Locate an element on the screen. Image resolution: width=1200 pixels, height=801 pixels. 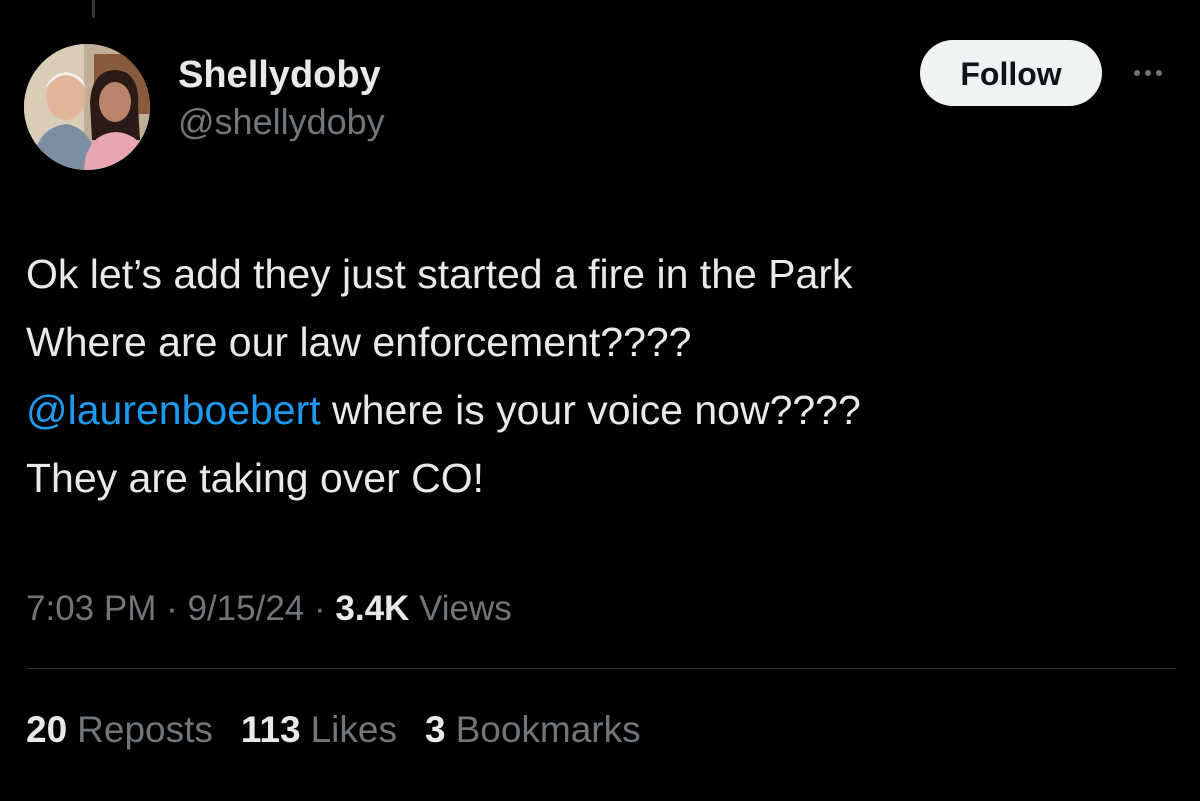
more-options-button is located at coordinates (1148, 73).